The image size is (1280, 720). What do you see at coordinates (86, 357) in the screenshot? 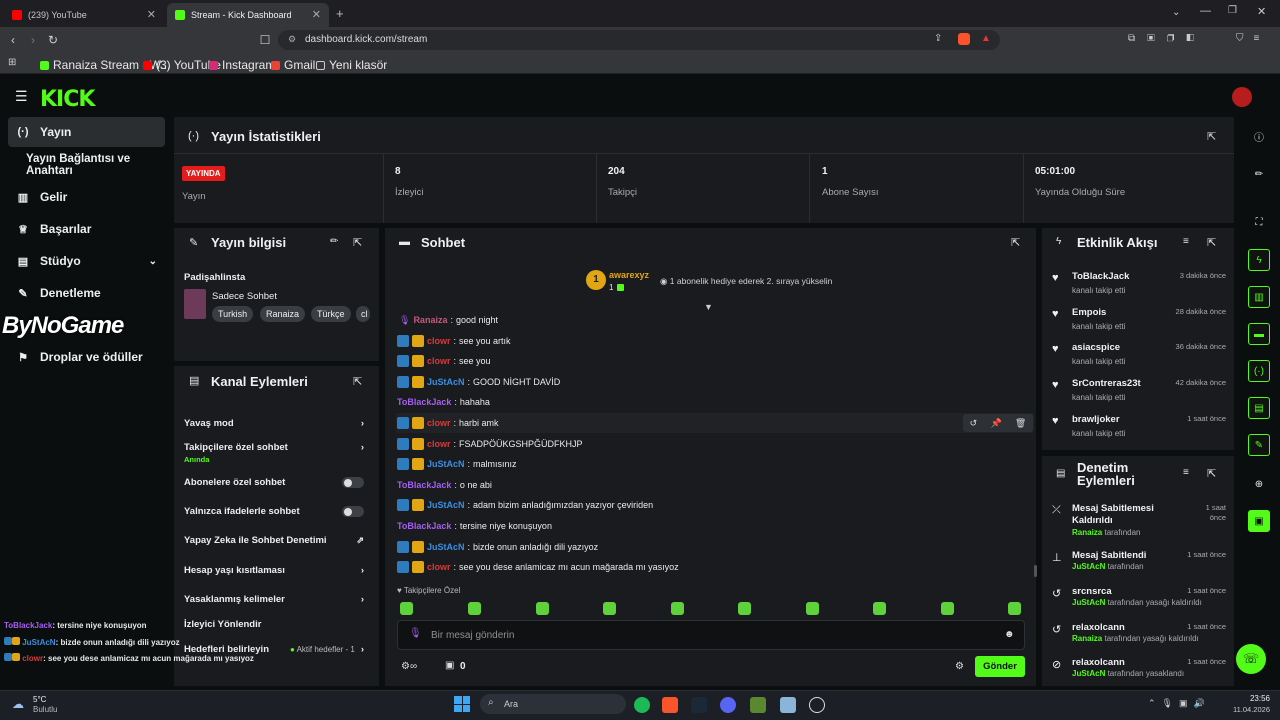
I see `sidebar-item-droplar: ⚑ Droplar ve ödüller` at bounding box center [86, 357].